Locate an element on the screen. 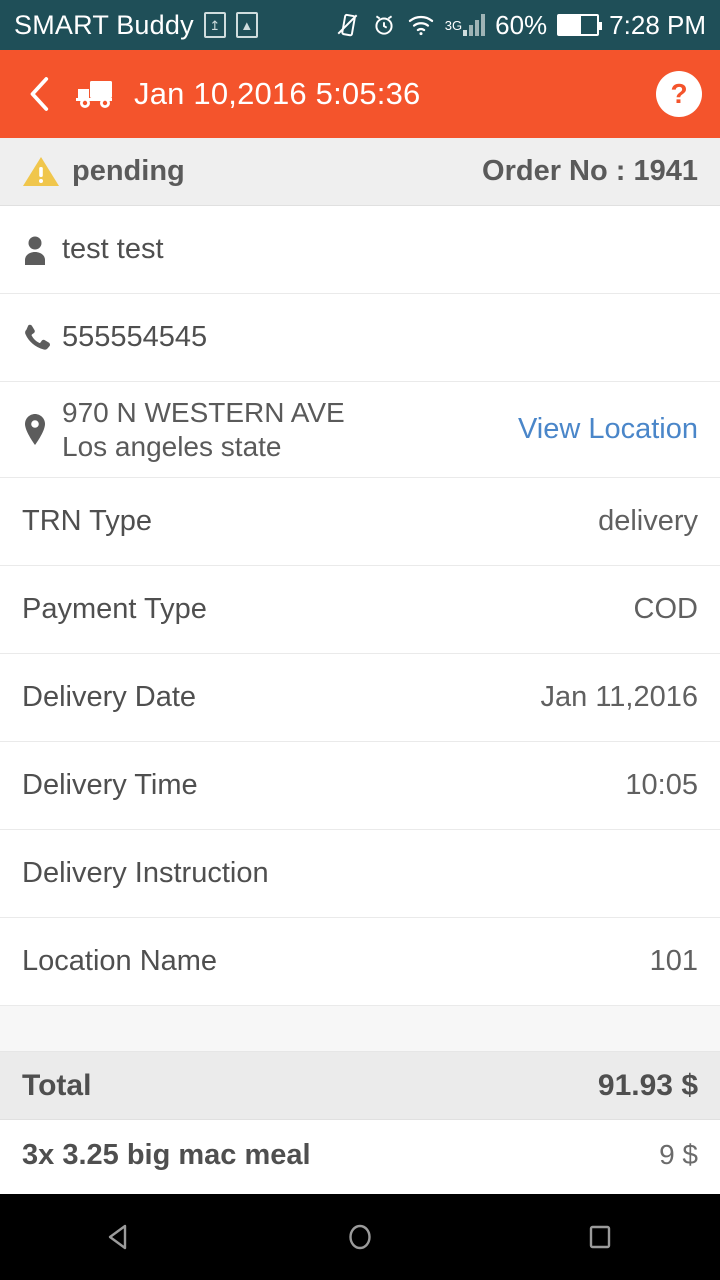 Image resolution: width=720 pixels, height=1280 pixels. field-row-location-name: Location Name 101 is located at coordinates (360, 962).